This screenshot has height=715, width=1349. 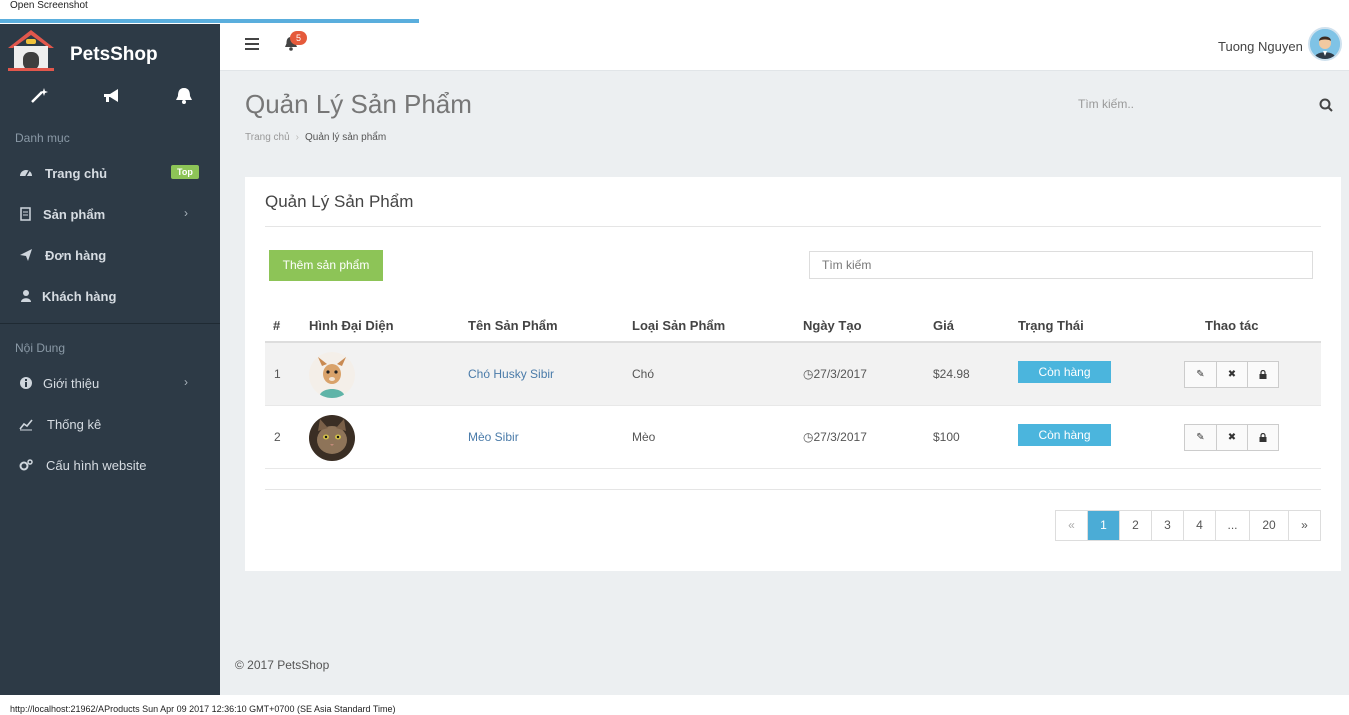 I want to click on col-header-price: Giá, so click(x=943, y=325).